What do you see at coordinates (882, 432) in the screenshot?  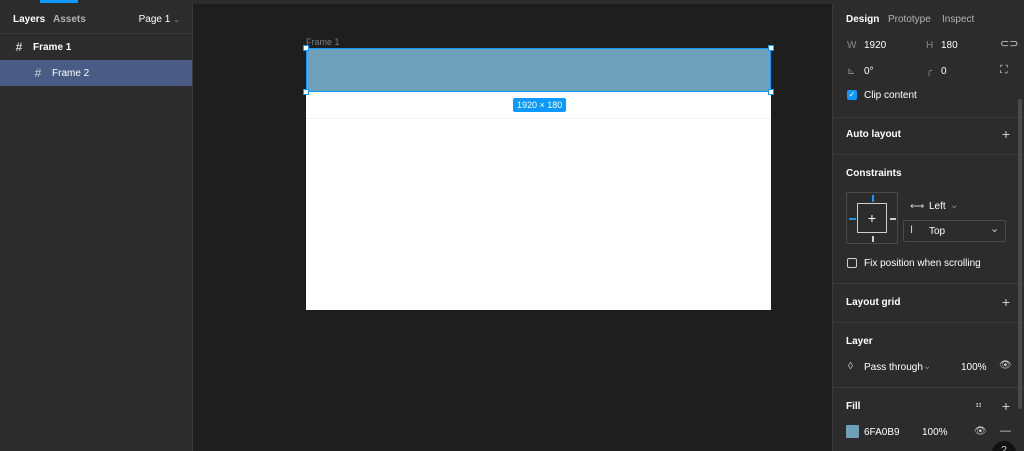 I see `fill-hex-input: 6FA0B9` at bounding box center [882, 432].